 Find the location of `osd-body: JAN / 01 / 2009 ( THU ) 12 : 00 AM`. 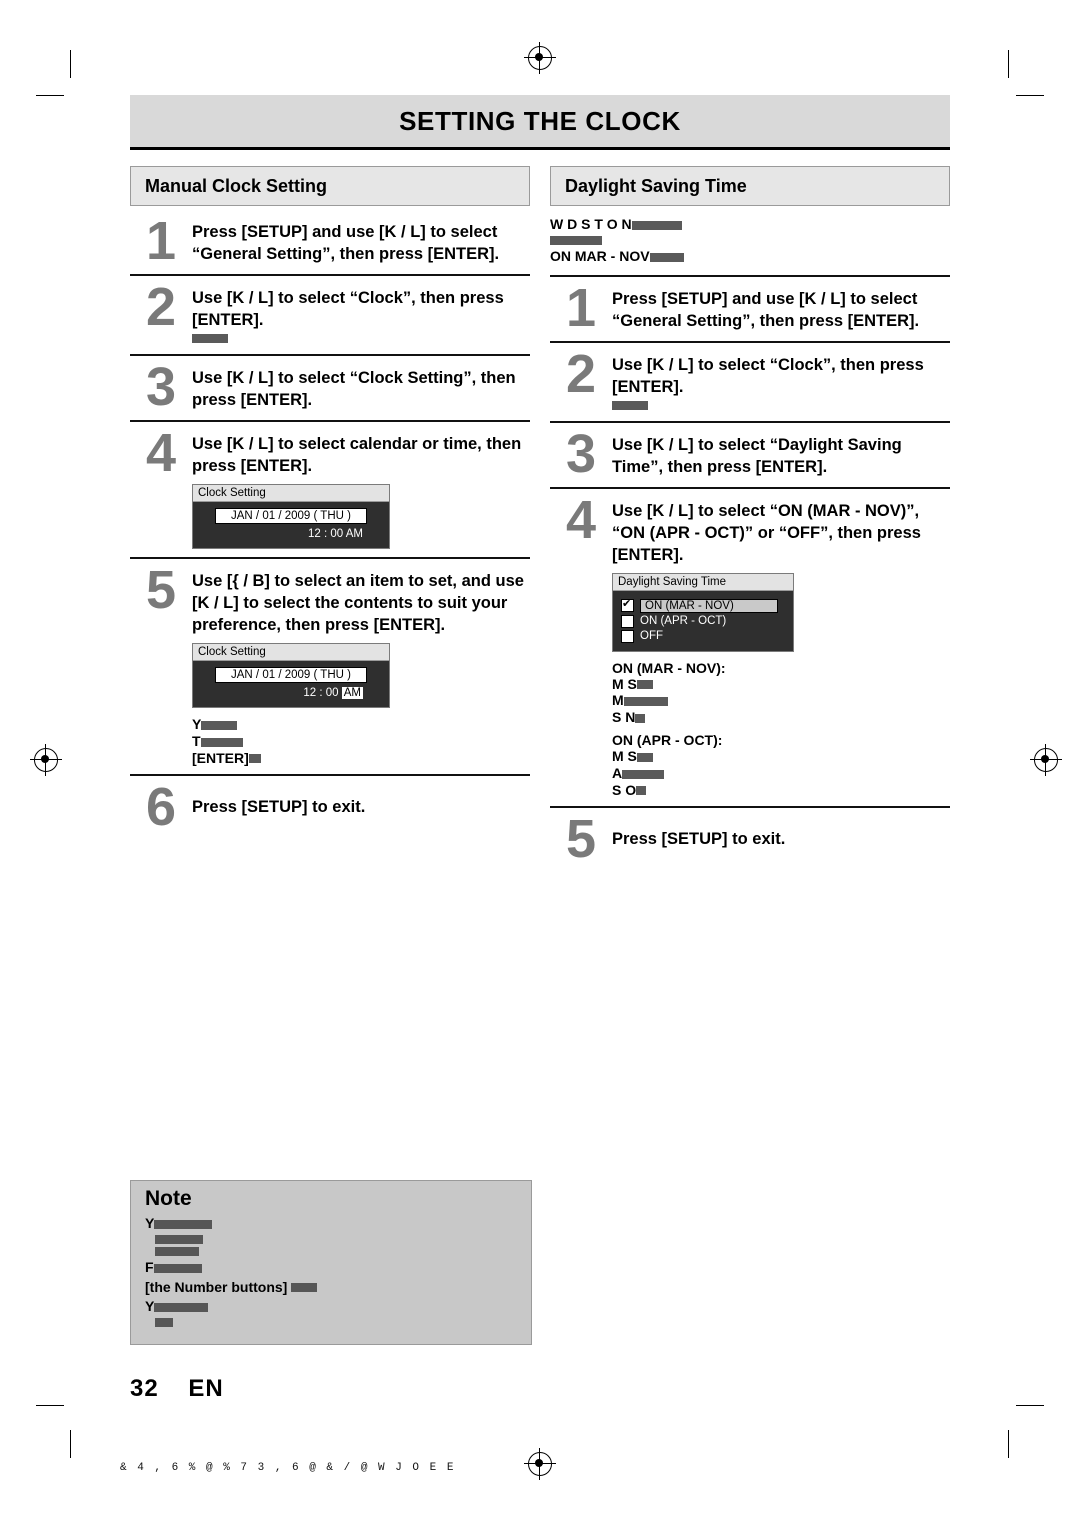

osd-body: JAN / 01 / 2009 ( THU ) 12 : 00 AM is located at coordinates (291, 684).